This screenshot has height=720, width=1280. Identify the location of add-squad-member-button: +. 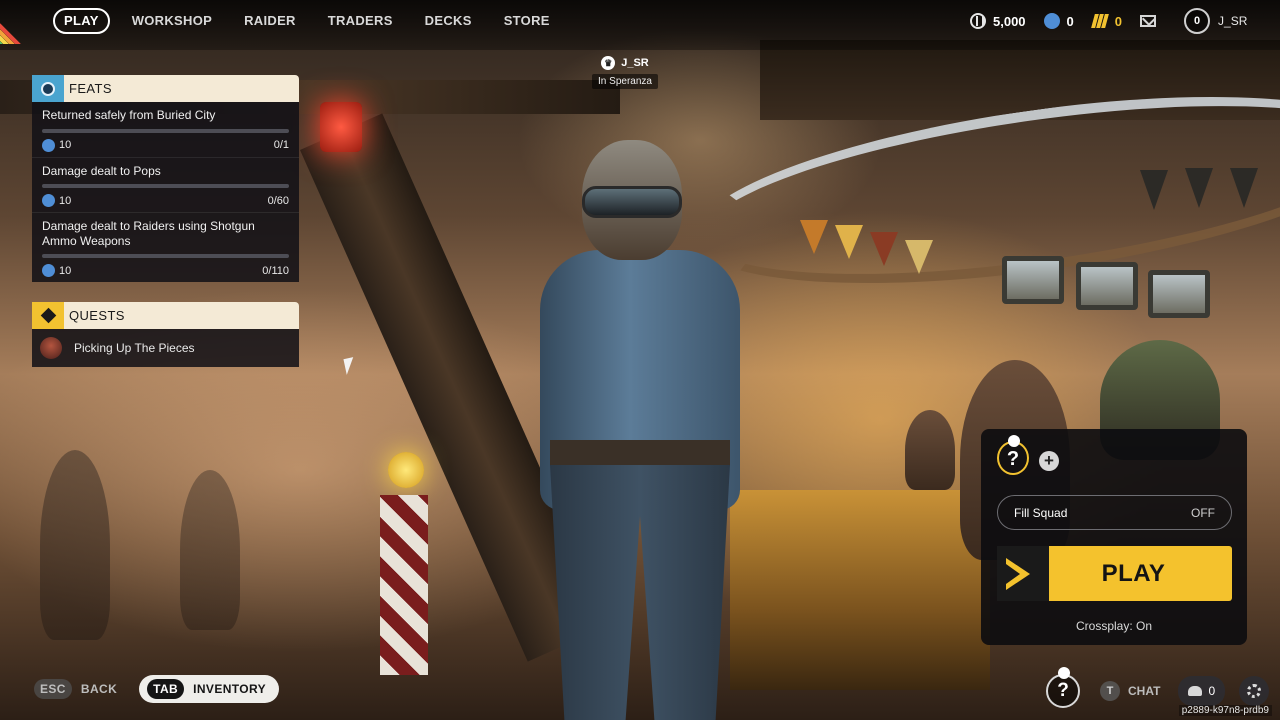
(1049, 461).